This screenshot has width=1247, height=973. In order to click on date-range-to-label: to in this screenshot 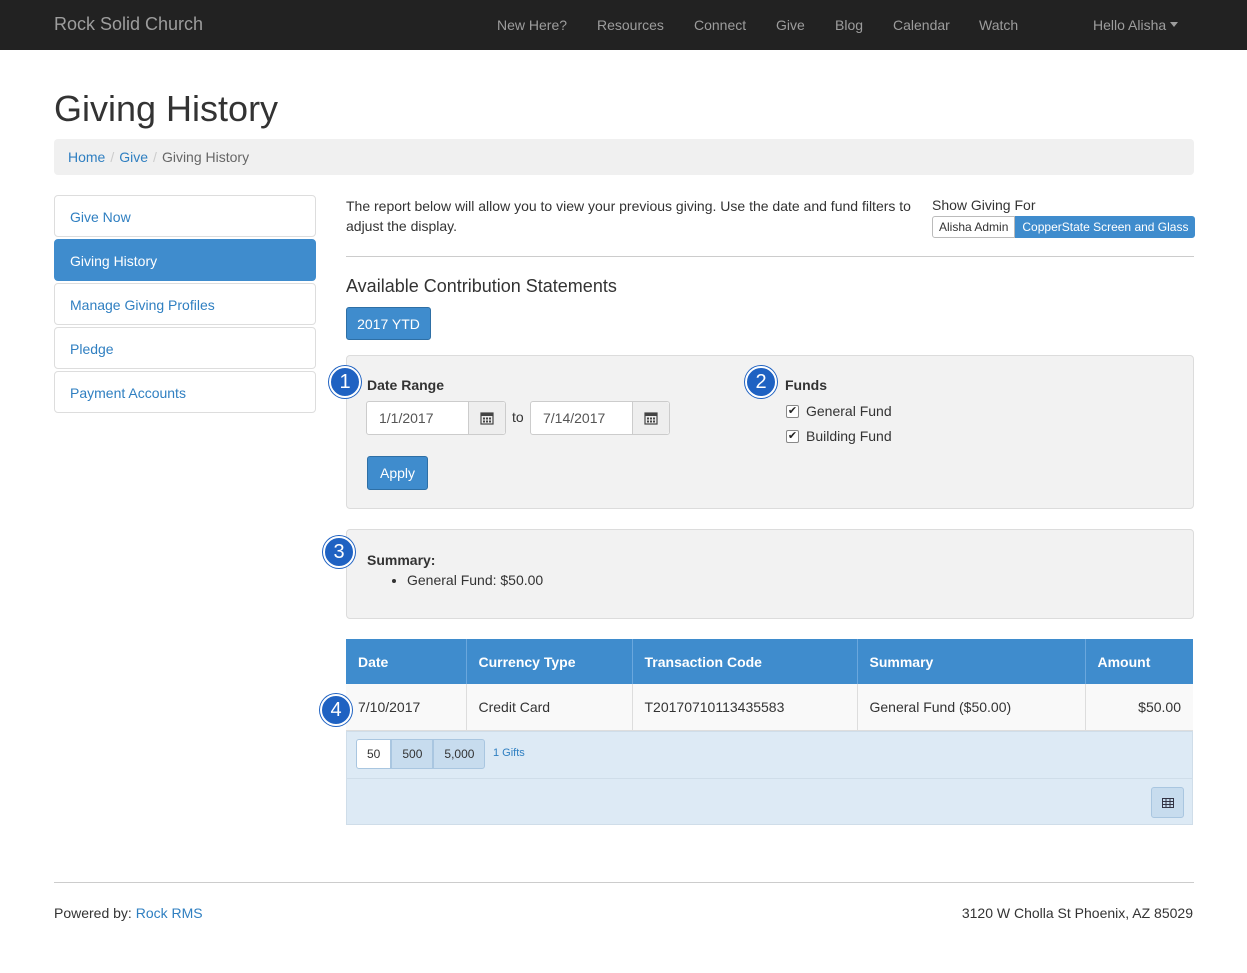, I will do `click(518, 417)`.